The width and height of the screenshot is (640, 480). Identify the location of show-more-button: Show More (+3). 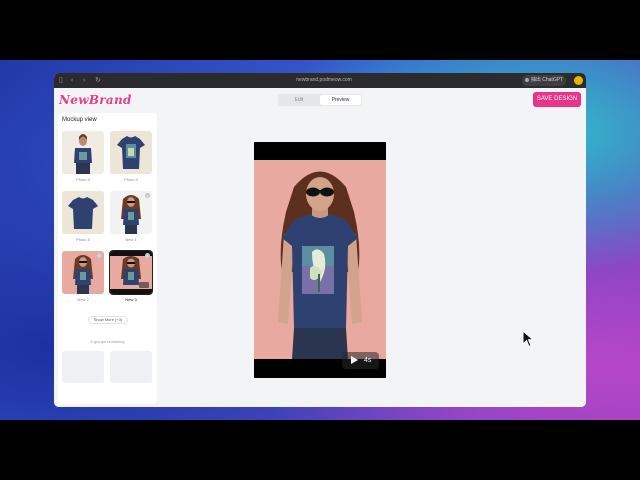
(108, 320).